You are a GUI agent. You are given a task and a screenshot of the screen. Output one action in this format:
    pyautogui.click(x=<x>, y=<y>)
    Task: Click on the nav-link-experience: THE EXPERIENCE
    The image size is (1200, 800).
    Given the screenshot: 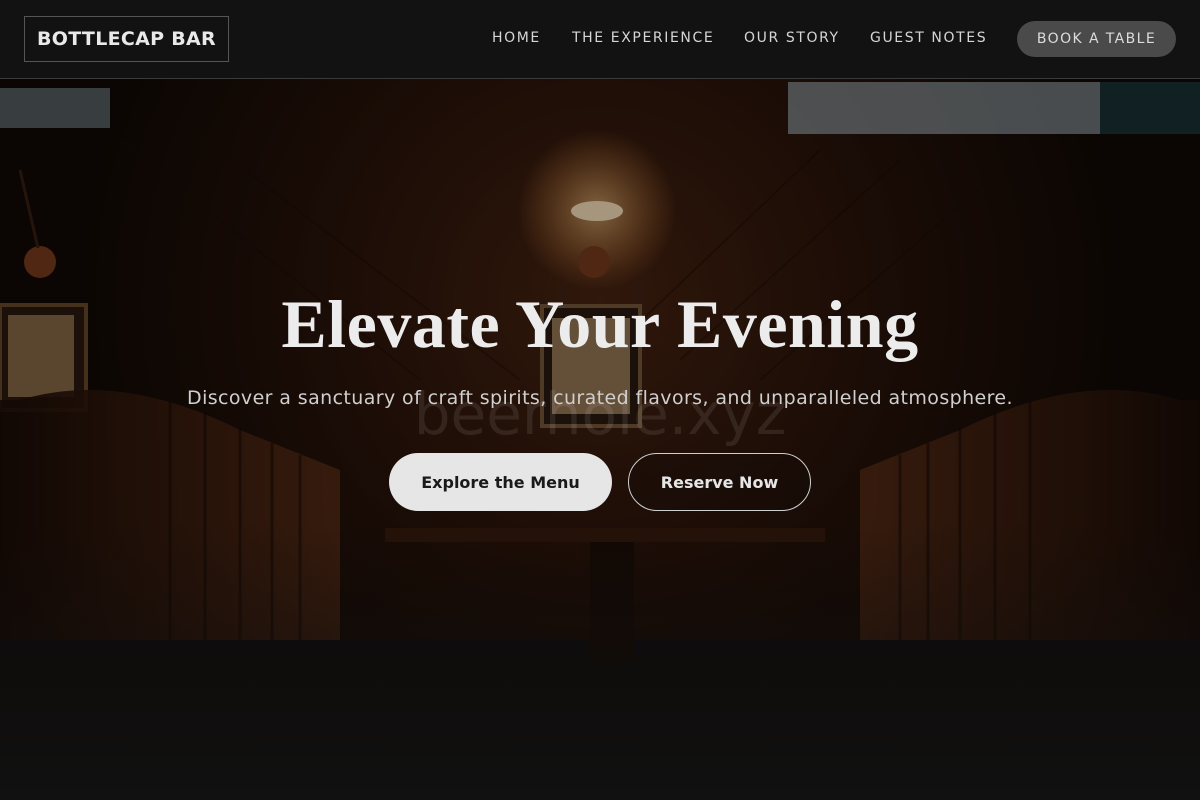 What is the action you would take?
    pyautogui.click(x=643, y=38)
    